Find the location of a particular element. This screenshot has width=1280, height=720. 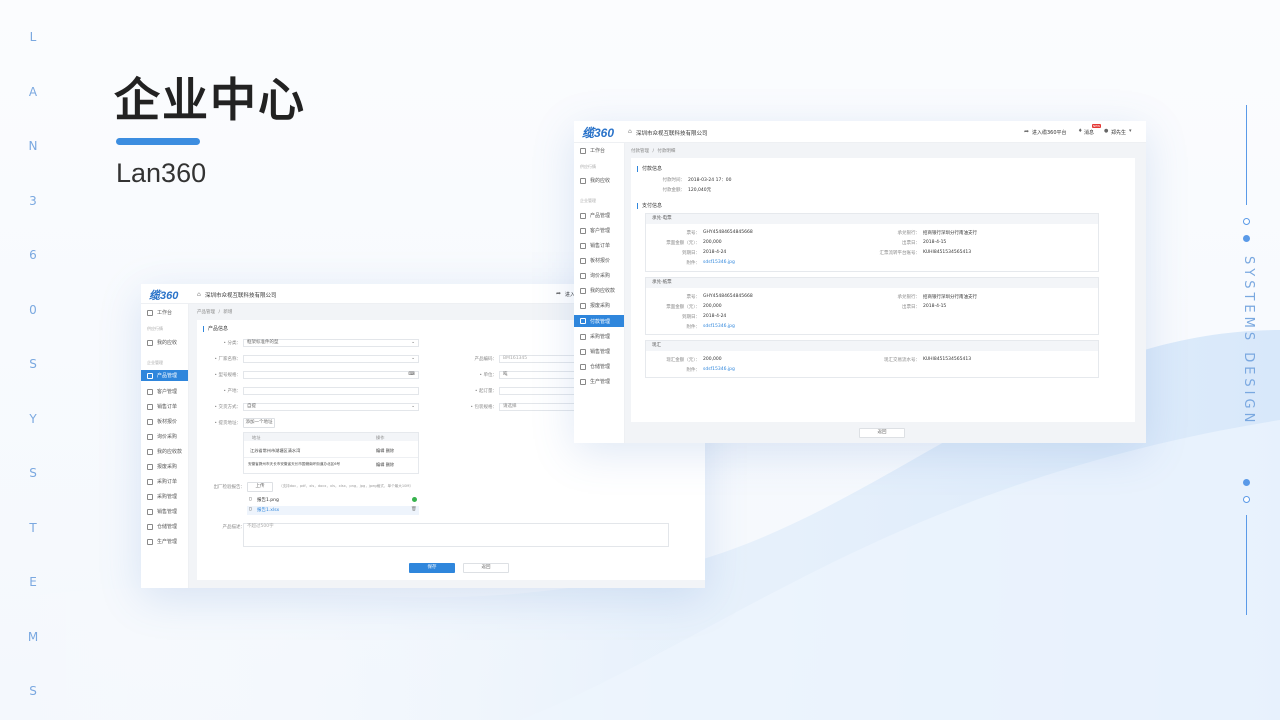

model-label: • 型号规格： is located at coordinates (227, 375).